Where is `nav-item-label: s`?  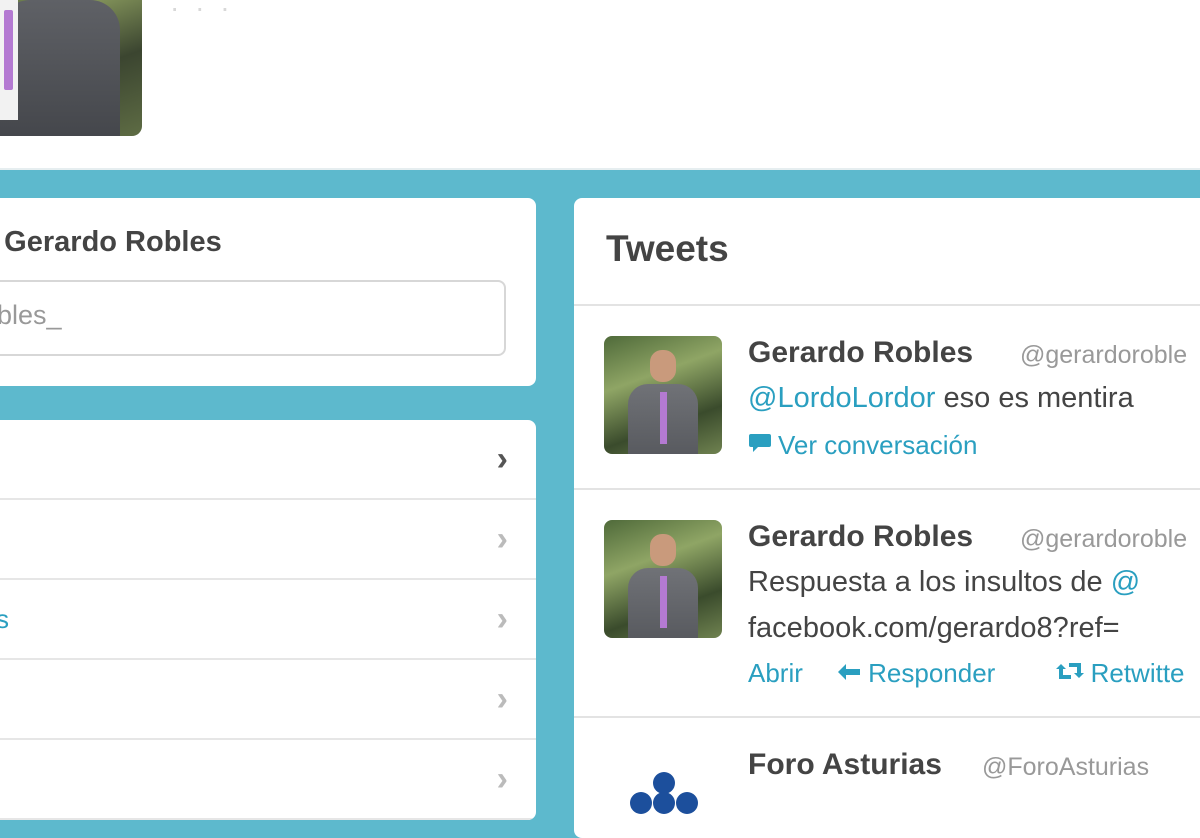
nav-item-label: s is located at coordinates (4, 619).